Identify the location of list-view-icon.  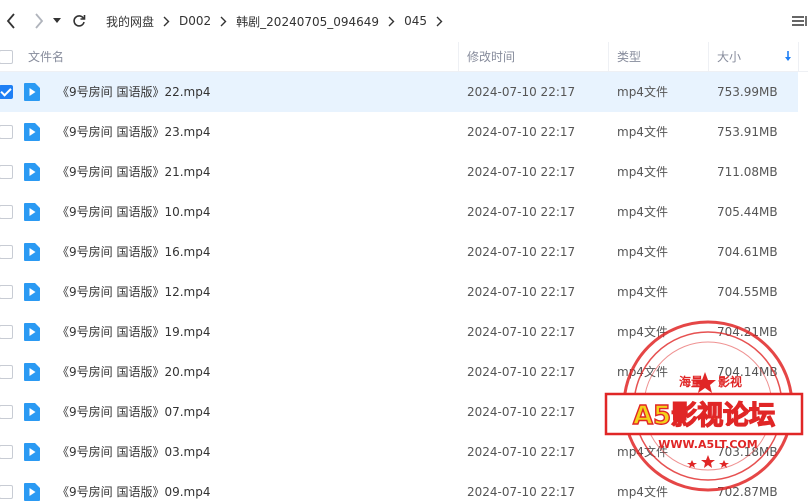
(799, 21).